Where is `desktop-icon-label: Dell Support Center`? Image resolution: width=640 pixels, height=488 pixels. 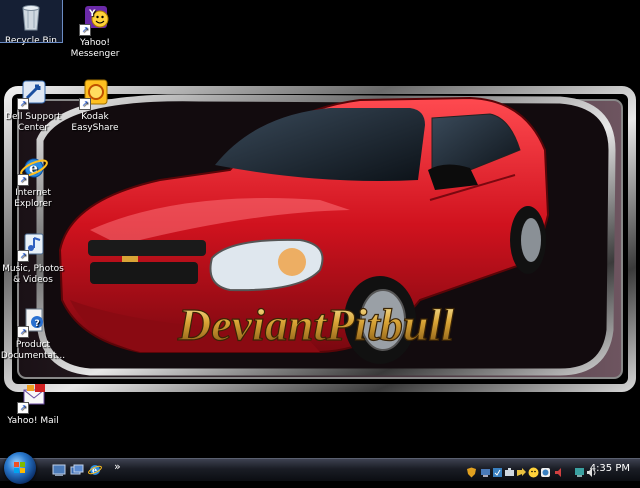
desktop-icon-label: Dell Support Center is located at coordinates (33, 122).